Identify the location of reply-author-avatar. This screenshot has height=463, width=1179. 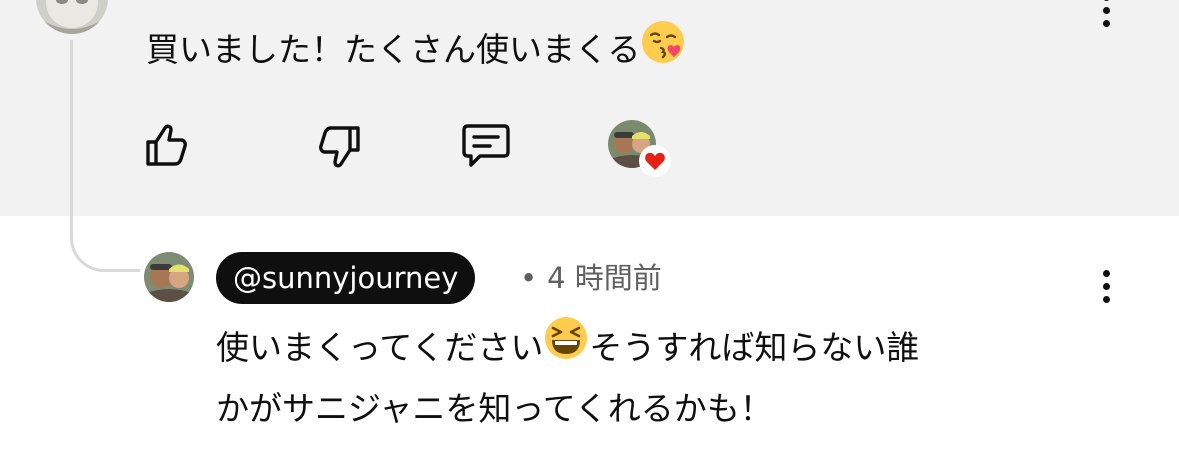
(169, 277).